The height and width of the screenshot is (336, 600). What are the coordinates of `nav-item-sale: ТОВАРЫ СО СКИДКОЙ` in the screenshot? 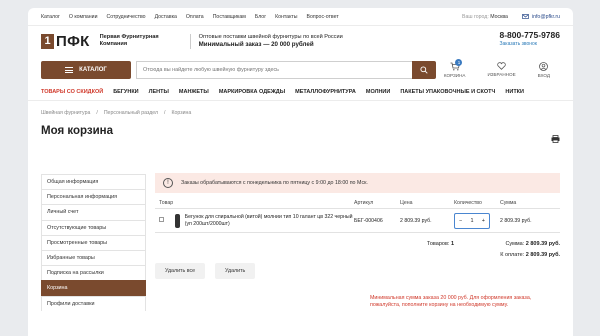 It's located at (72, 92).